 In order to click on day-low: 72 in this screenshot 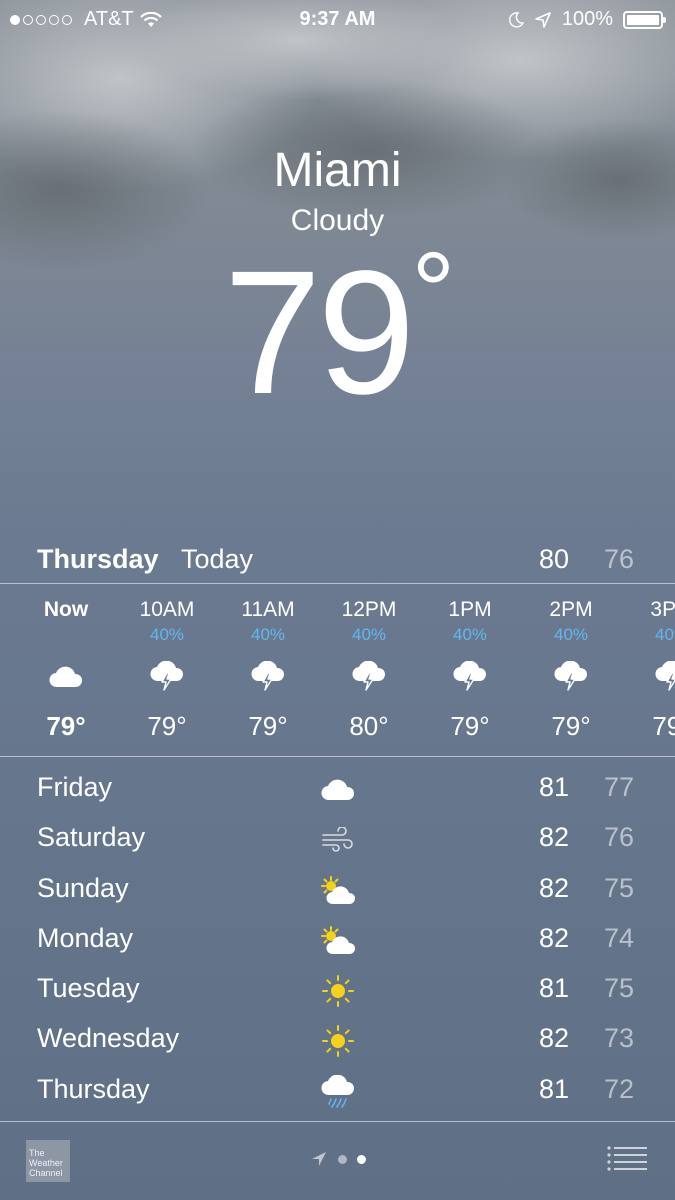, I will do `click(619, 1088)`.